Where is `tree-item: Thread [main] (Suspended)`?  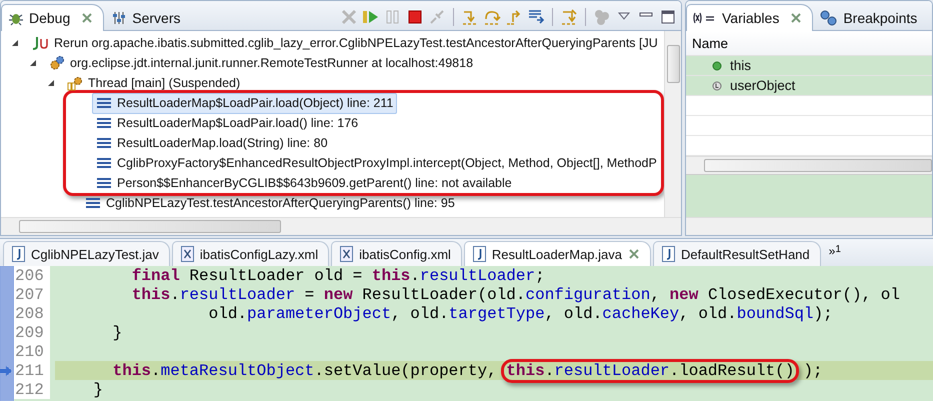
tree-item: Thread [main] (Suspended) is located at coordinates (153, 83).